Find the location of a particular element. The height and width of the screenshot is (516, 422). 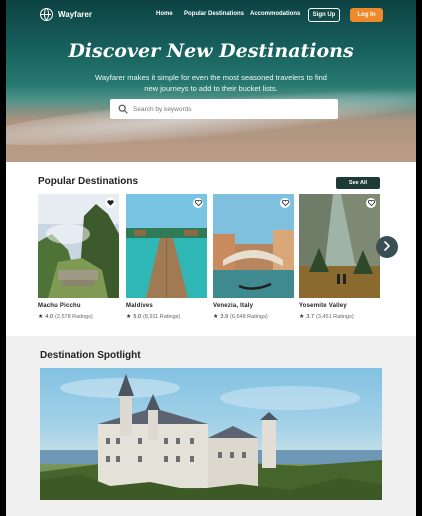

brand-name: Wayfarer is located at coordinates (75, 14).